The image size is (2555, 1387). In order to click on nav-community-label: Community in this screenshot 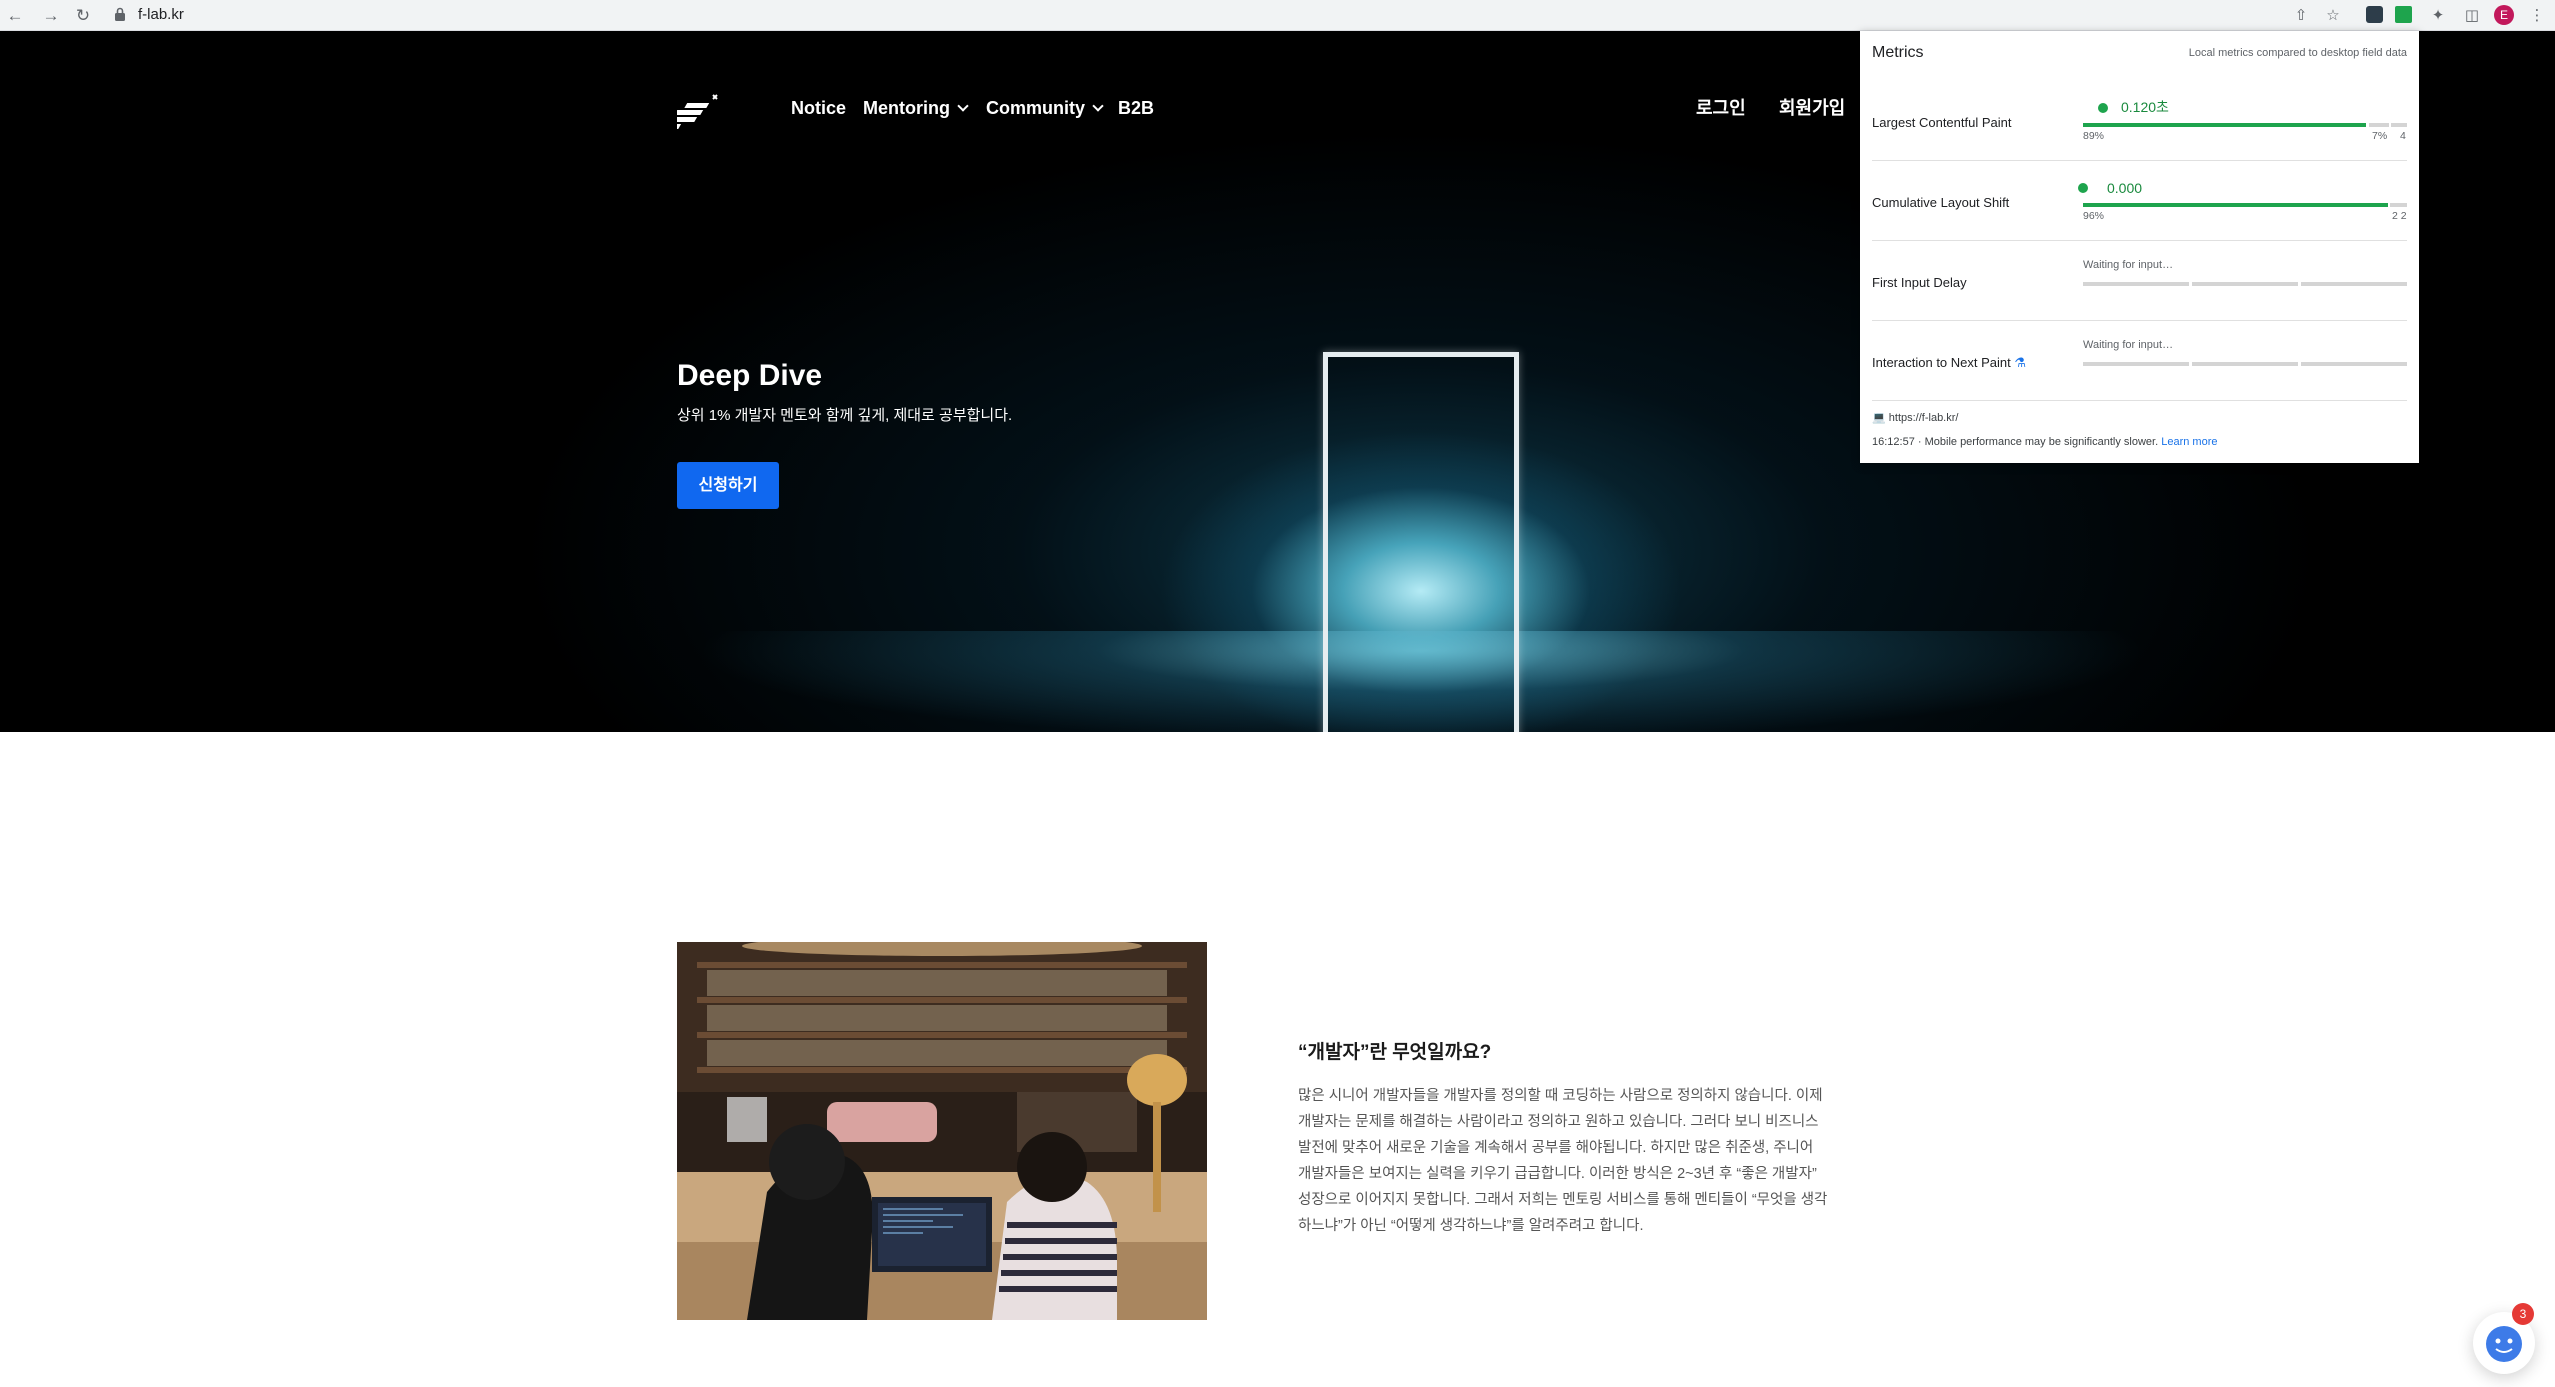, I will do `click(1035, 108)`.